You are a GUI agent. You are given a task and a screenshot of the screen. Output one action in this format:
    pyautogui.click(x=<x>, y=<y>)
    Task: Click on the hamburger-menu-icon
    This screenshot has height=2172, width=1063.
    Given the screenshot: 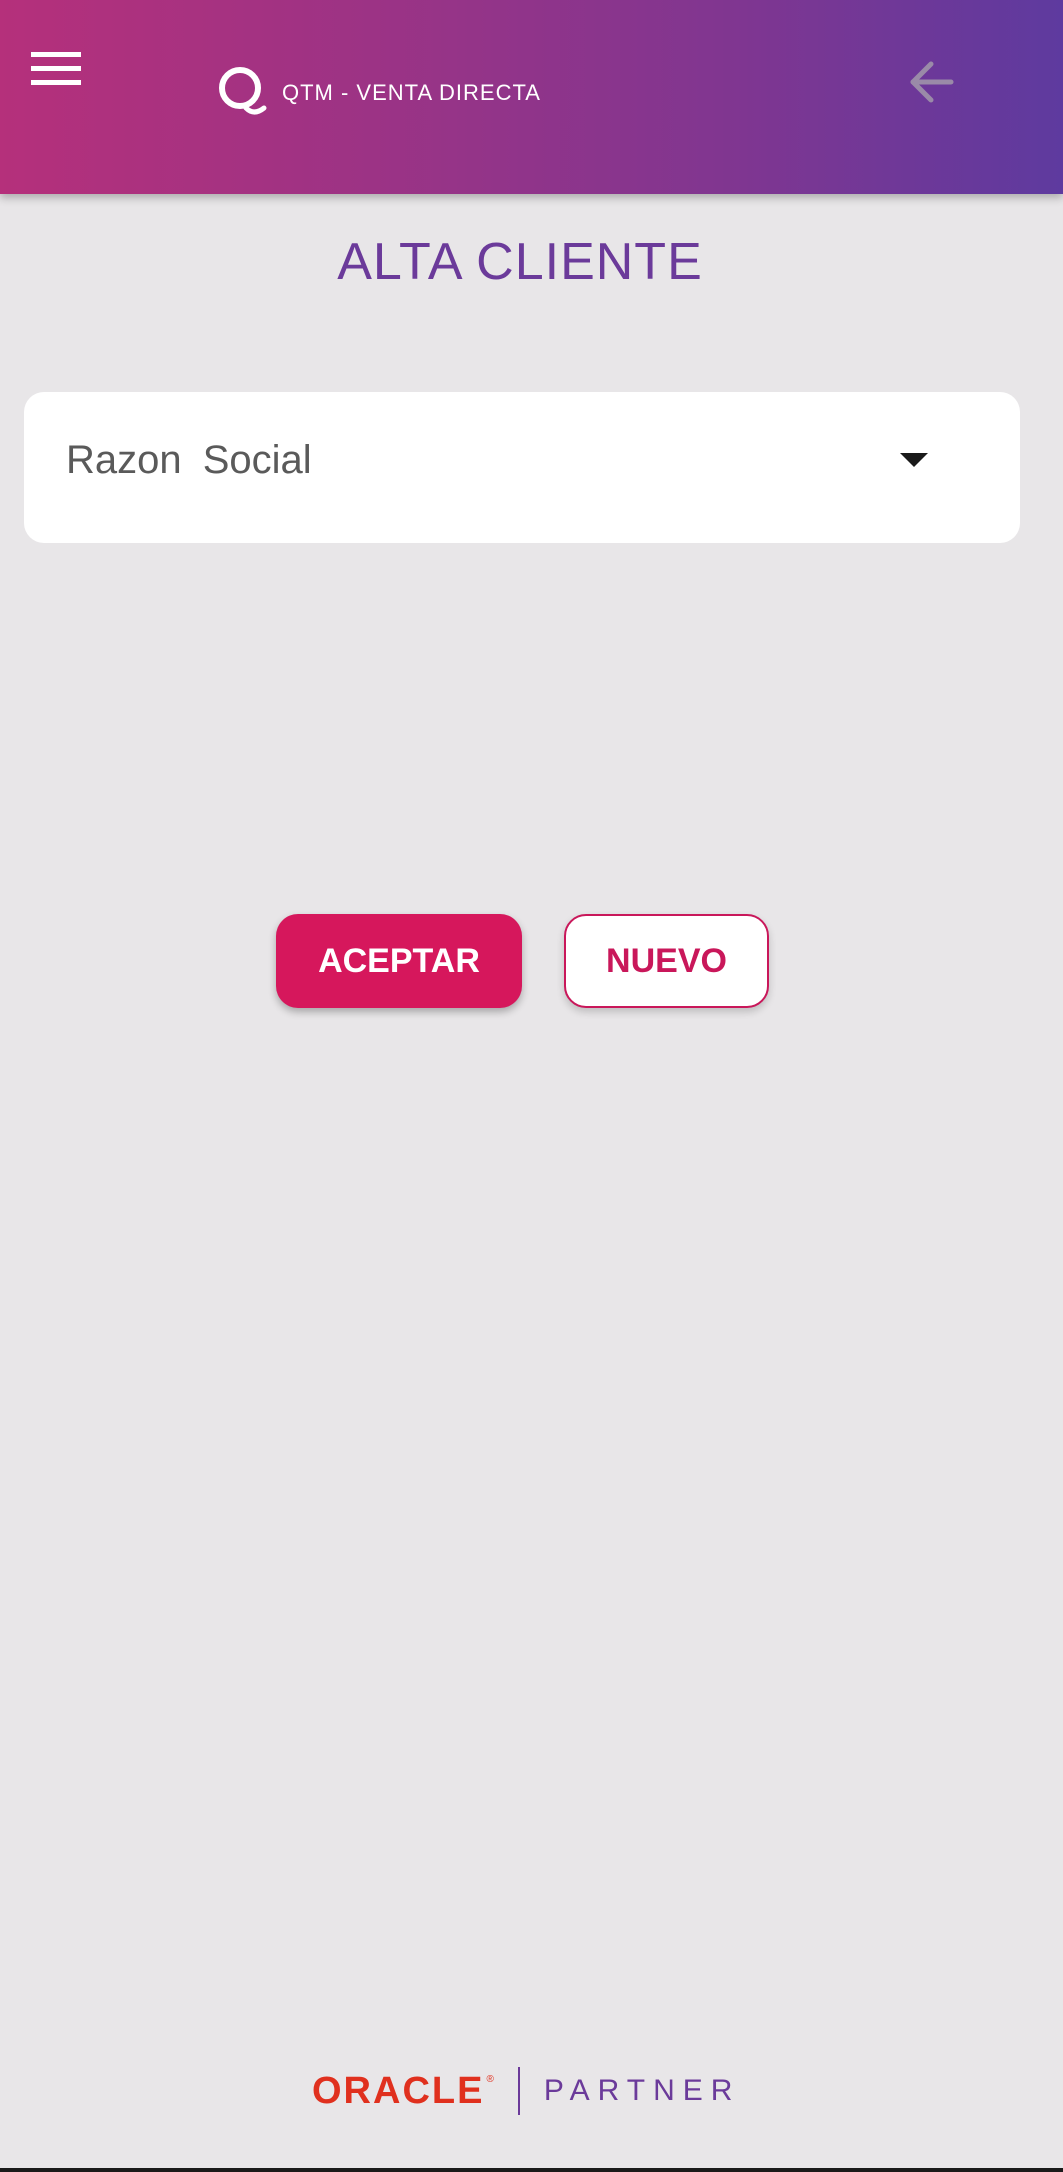 What is the action you would take?
    pyautogui.click(x=56, y=68)
    